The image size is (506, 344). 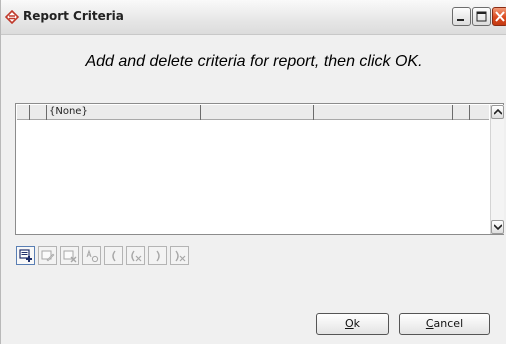 I want to click on remove-close-paren-button, so click(x=179, y=255).